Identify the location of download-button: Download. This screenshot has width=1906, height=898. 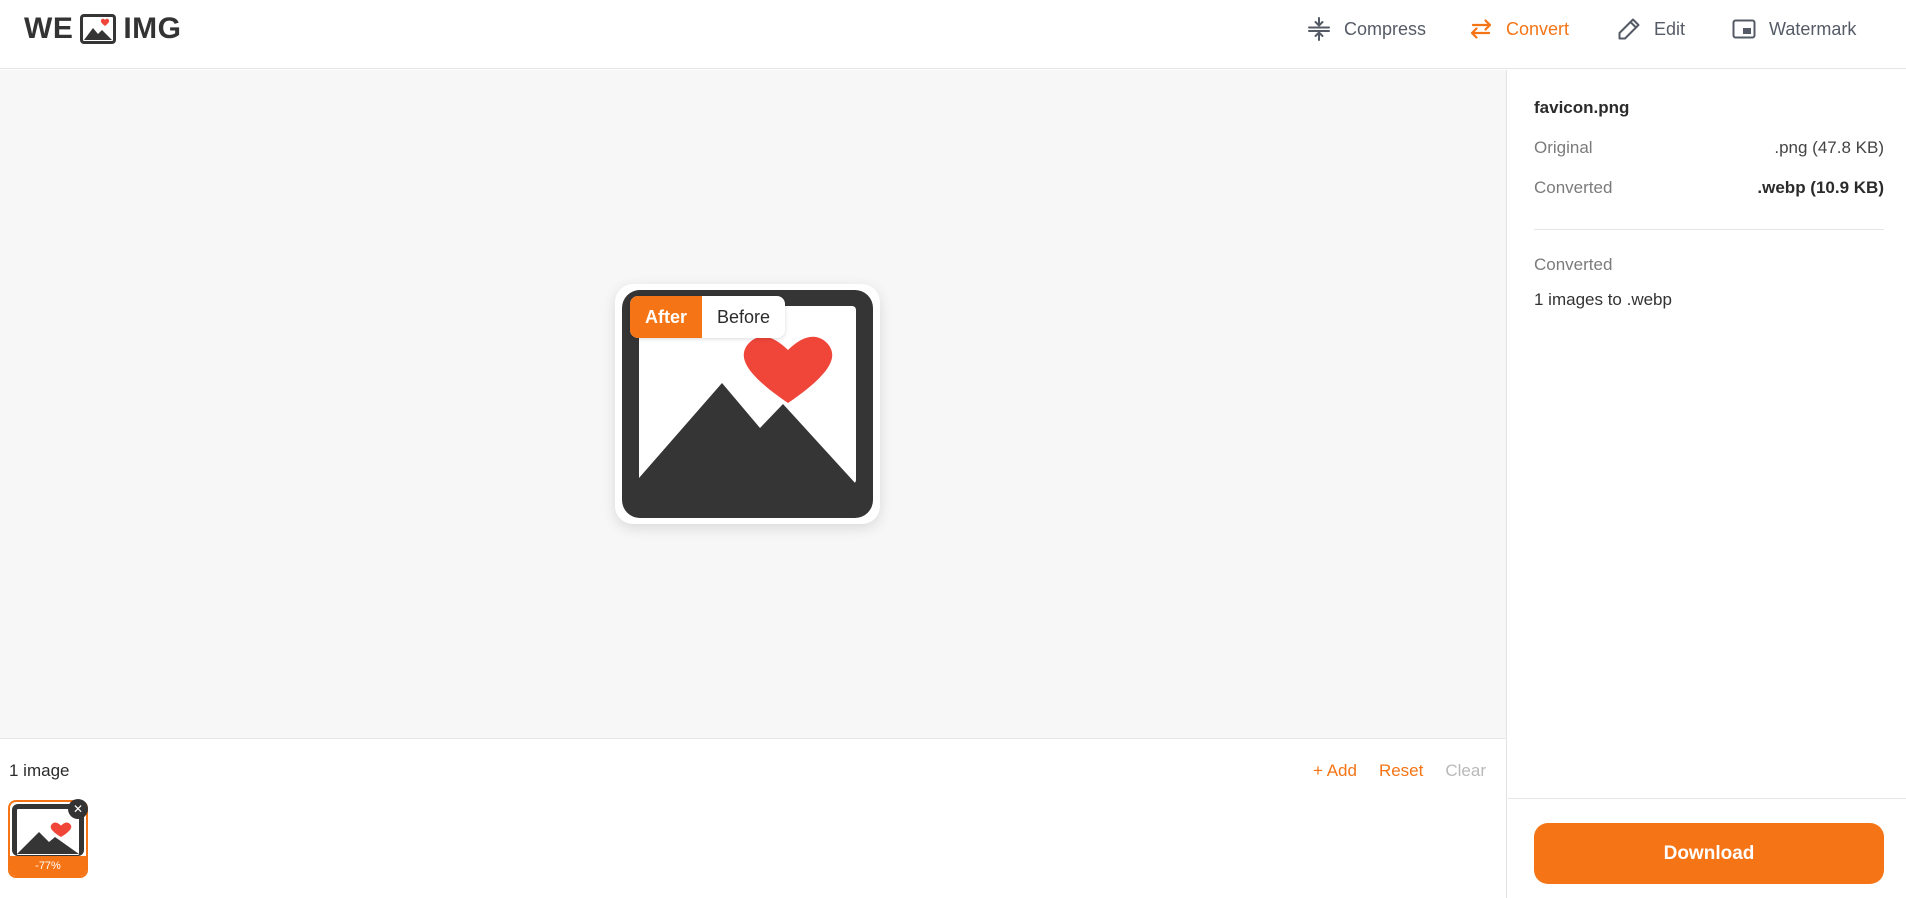
(1709, 853).